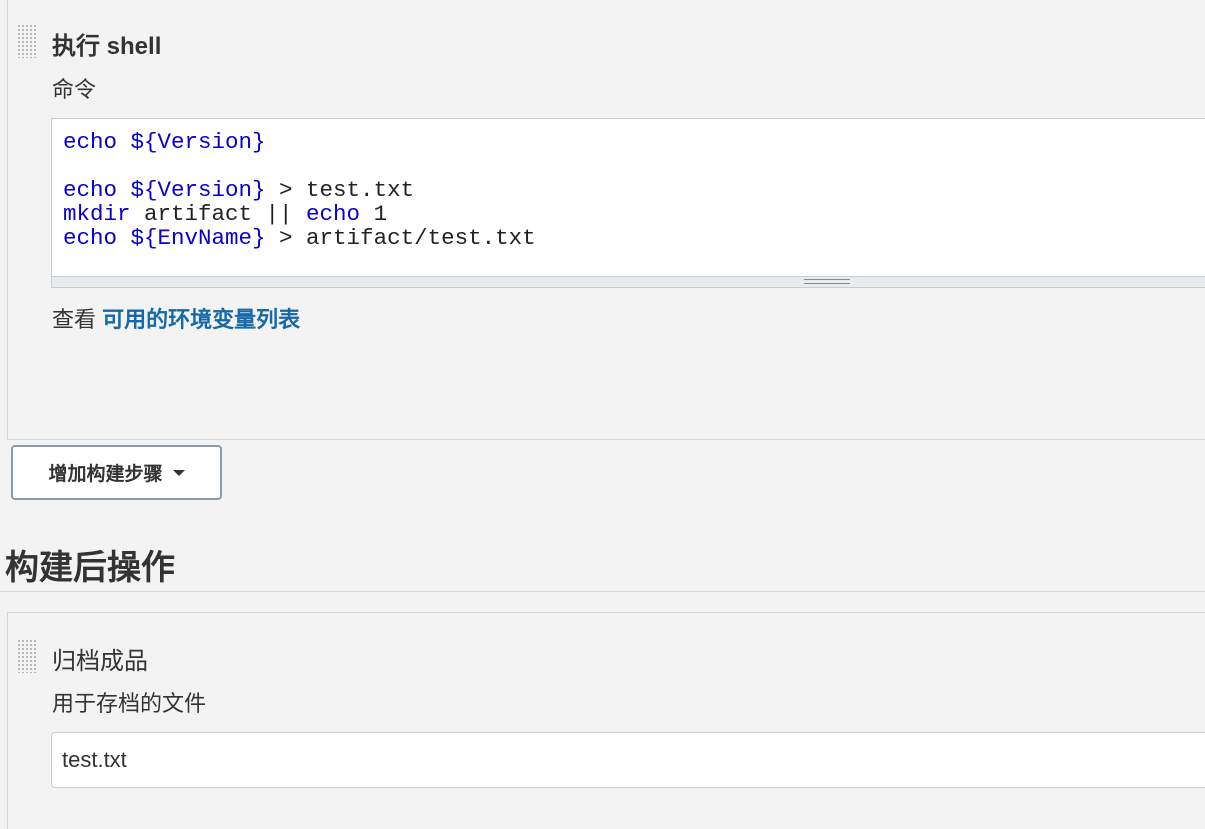  I want to click on code-text: artifact ||, so click(218, 214).